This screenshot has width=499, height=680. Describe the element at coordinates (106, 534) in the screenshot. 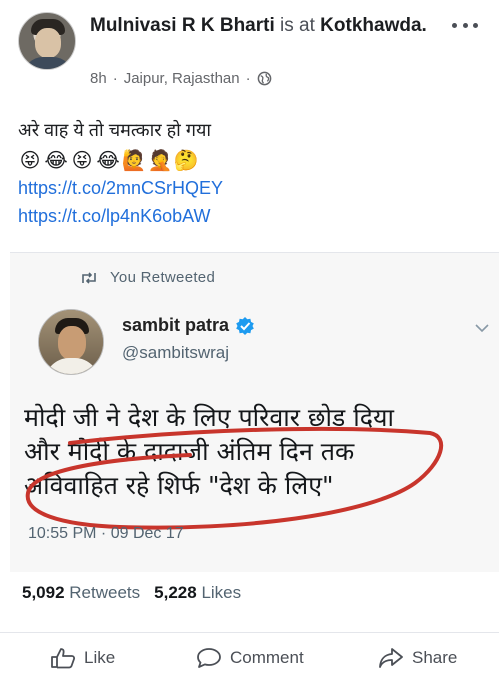

I see `tweet-timestamp: 10:55 PM · 09 Dec 17` at that location.